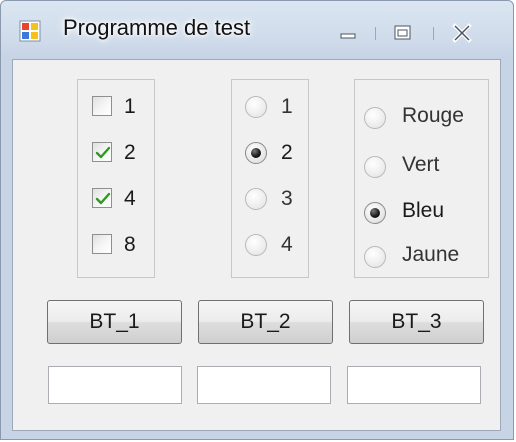  I want to click on bt3-button: BT_3, so click(416, 322).